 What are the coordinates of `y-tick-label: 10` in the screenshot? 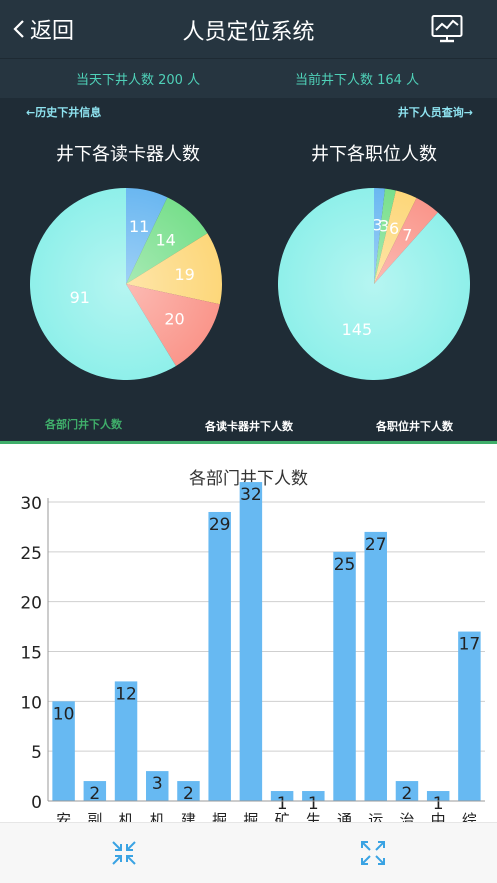 It's located at (31, 703).